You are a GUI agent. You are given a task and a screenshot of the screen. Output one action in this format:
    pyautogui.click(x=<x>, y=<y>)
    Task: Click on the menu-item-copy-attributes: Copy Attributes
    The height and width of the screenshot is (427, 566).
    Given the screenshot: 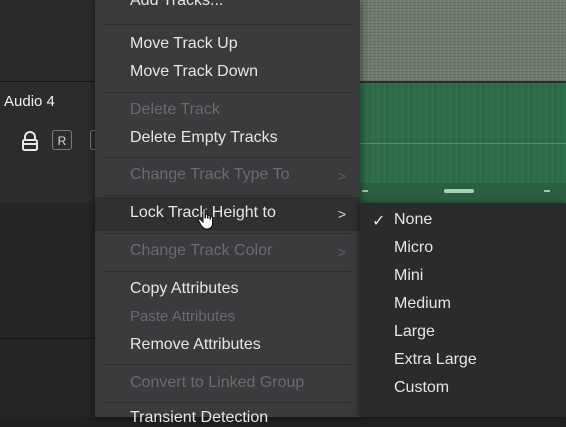 What is the action you would take?
    pyautogui.click(x=184, y=289)
    